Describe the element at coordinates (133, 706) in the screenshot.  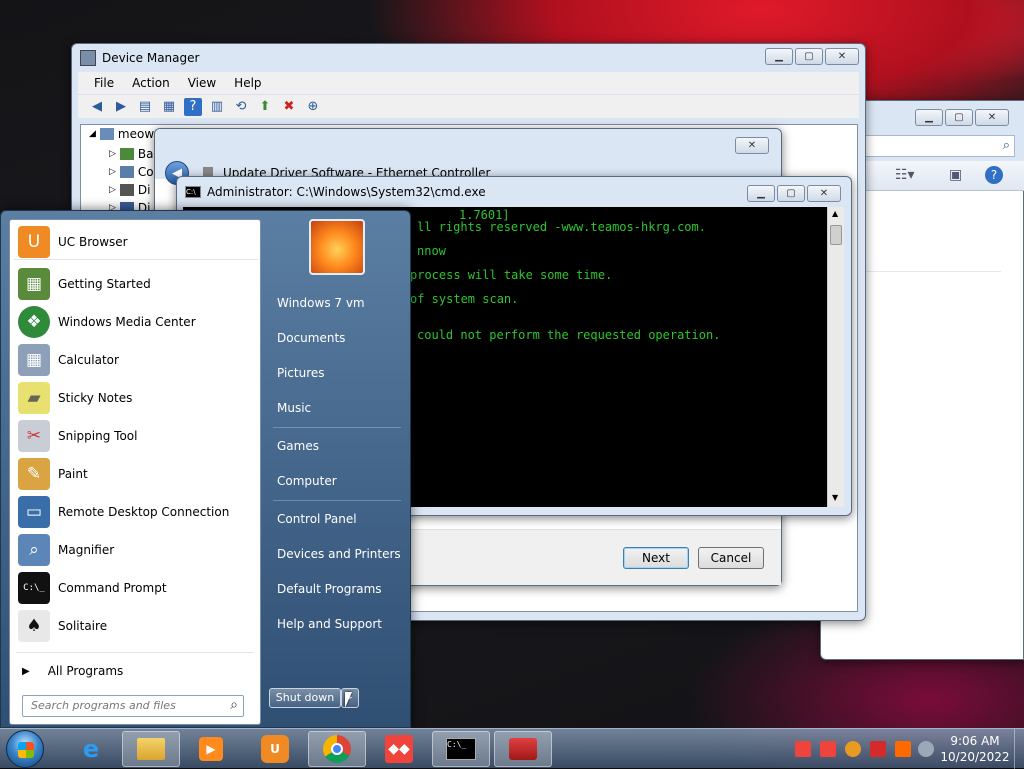
I see `start-search-input: Search programs and files ⌕` at that location.